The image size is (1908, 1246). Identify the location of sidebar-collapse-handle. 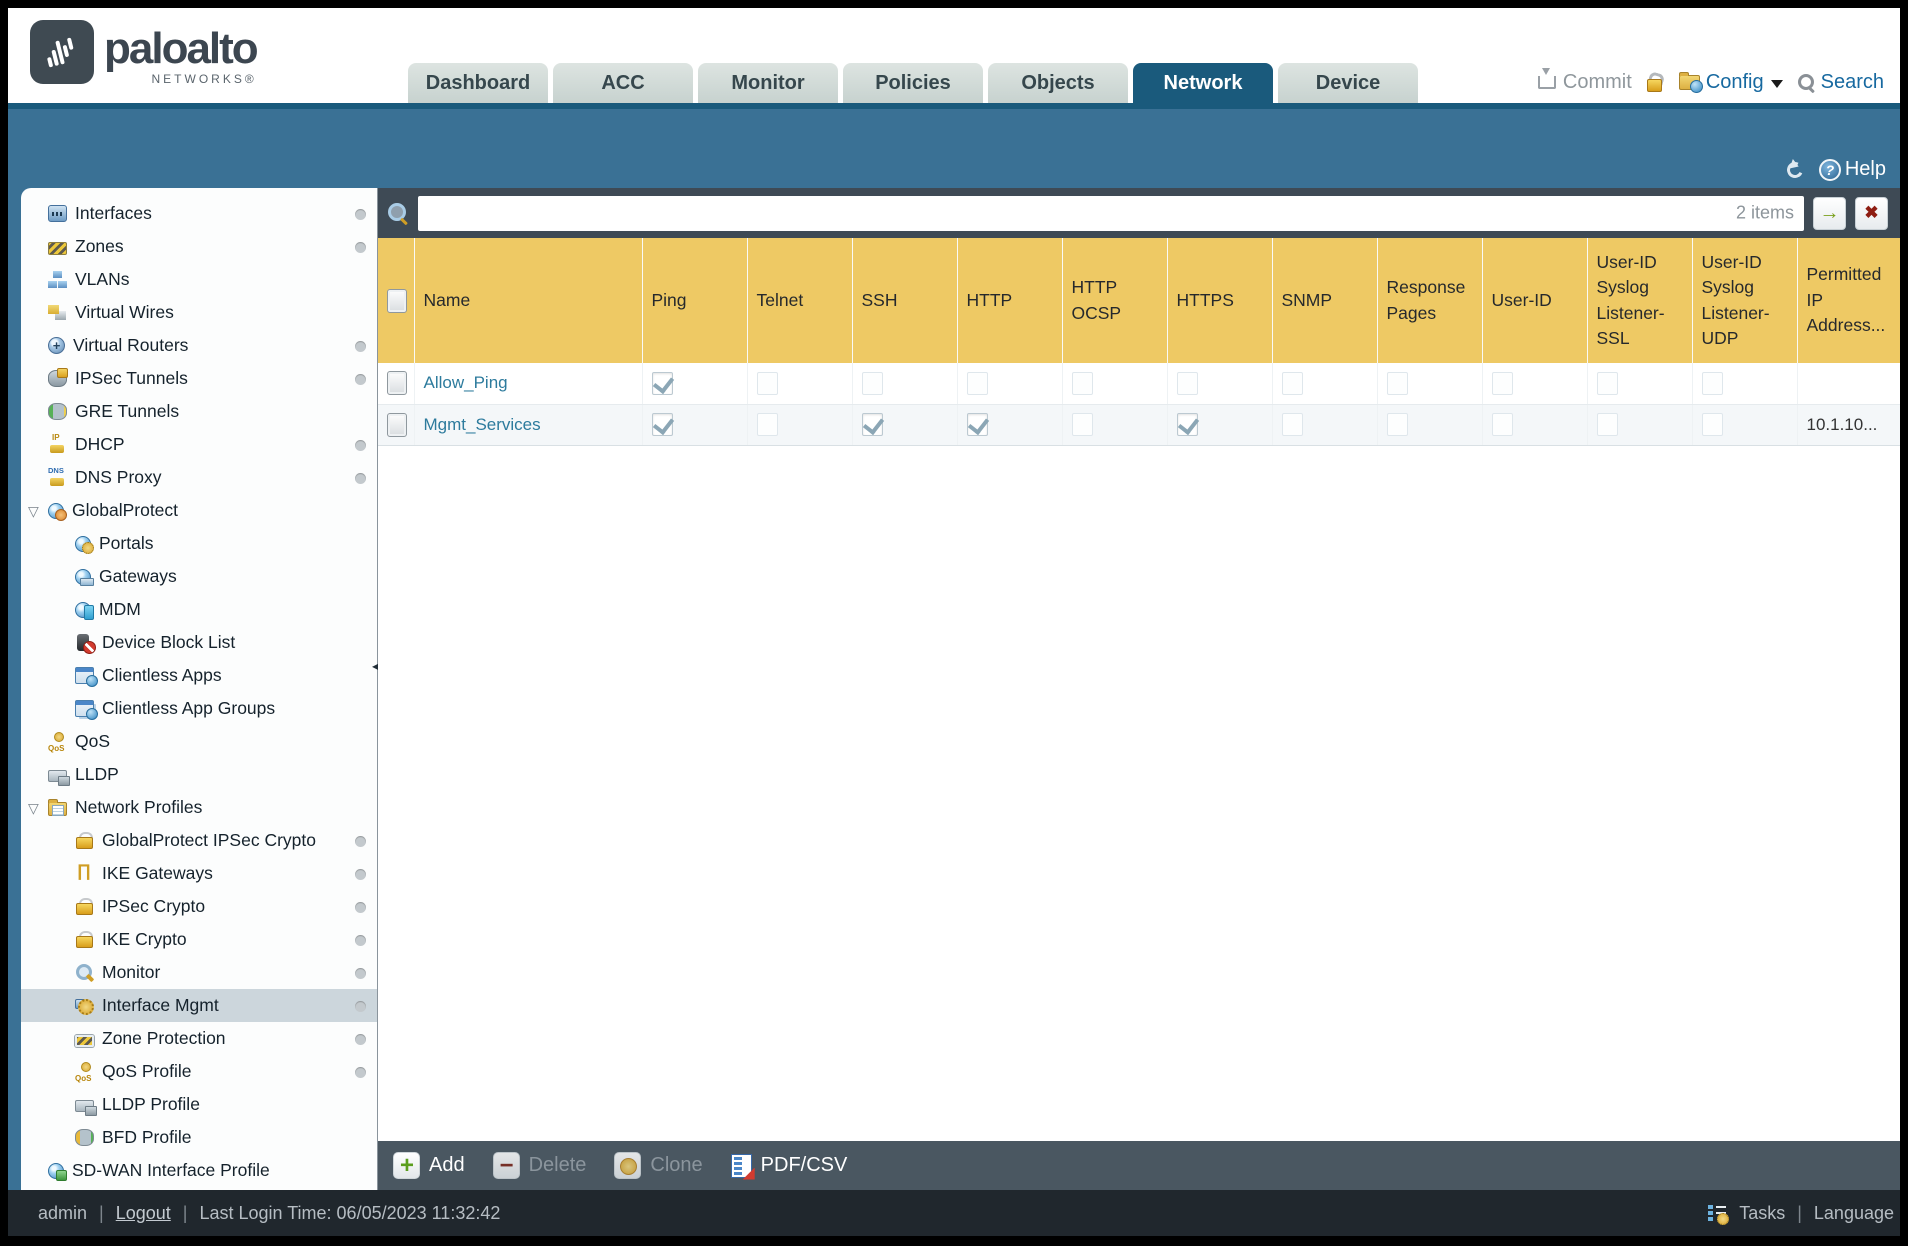
(375, 666).